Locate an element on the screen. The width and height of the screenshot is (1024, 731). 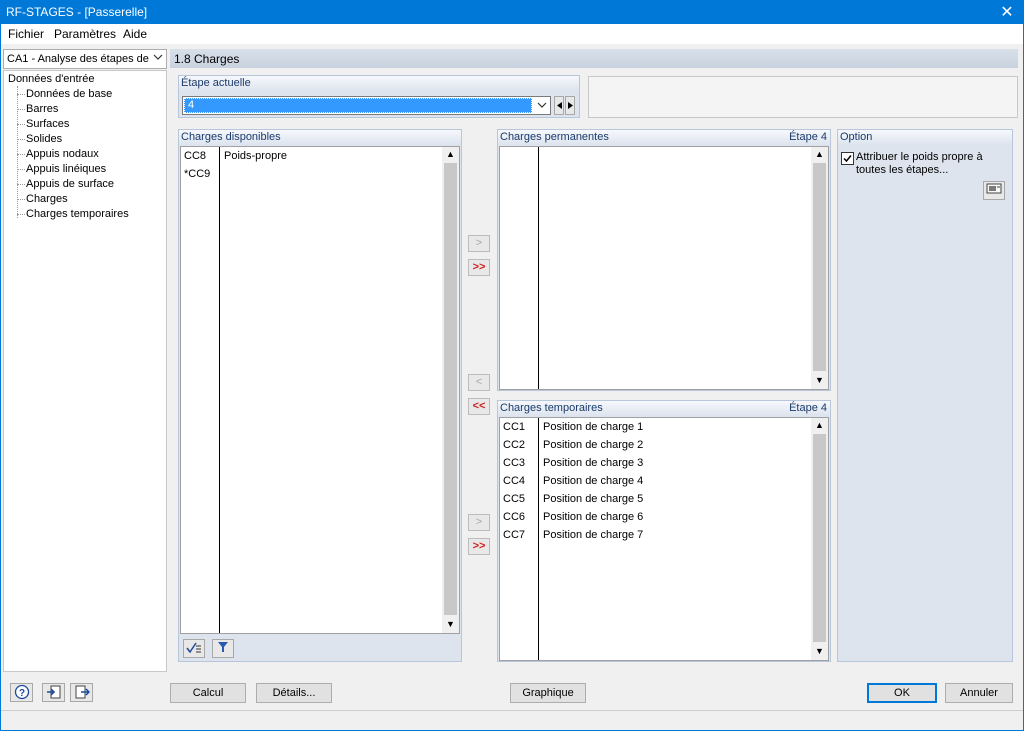
close-icon: ✕ is located at coordinates (1007, 12).